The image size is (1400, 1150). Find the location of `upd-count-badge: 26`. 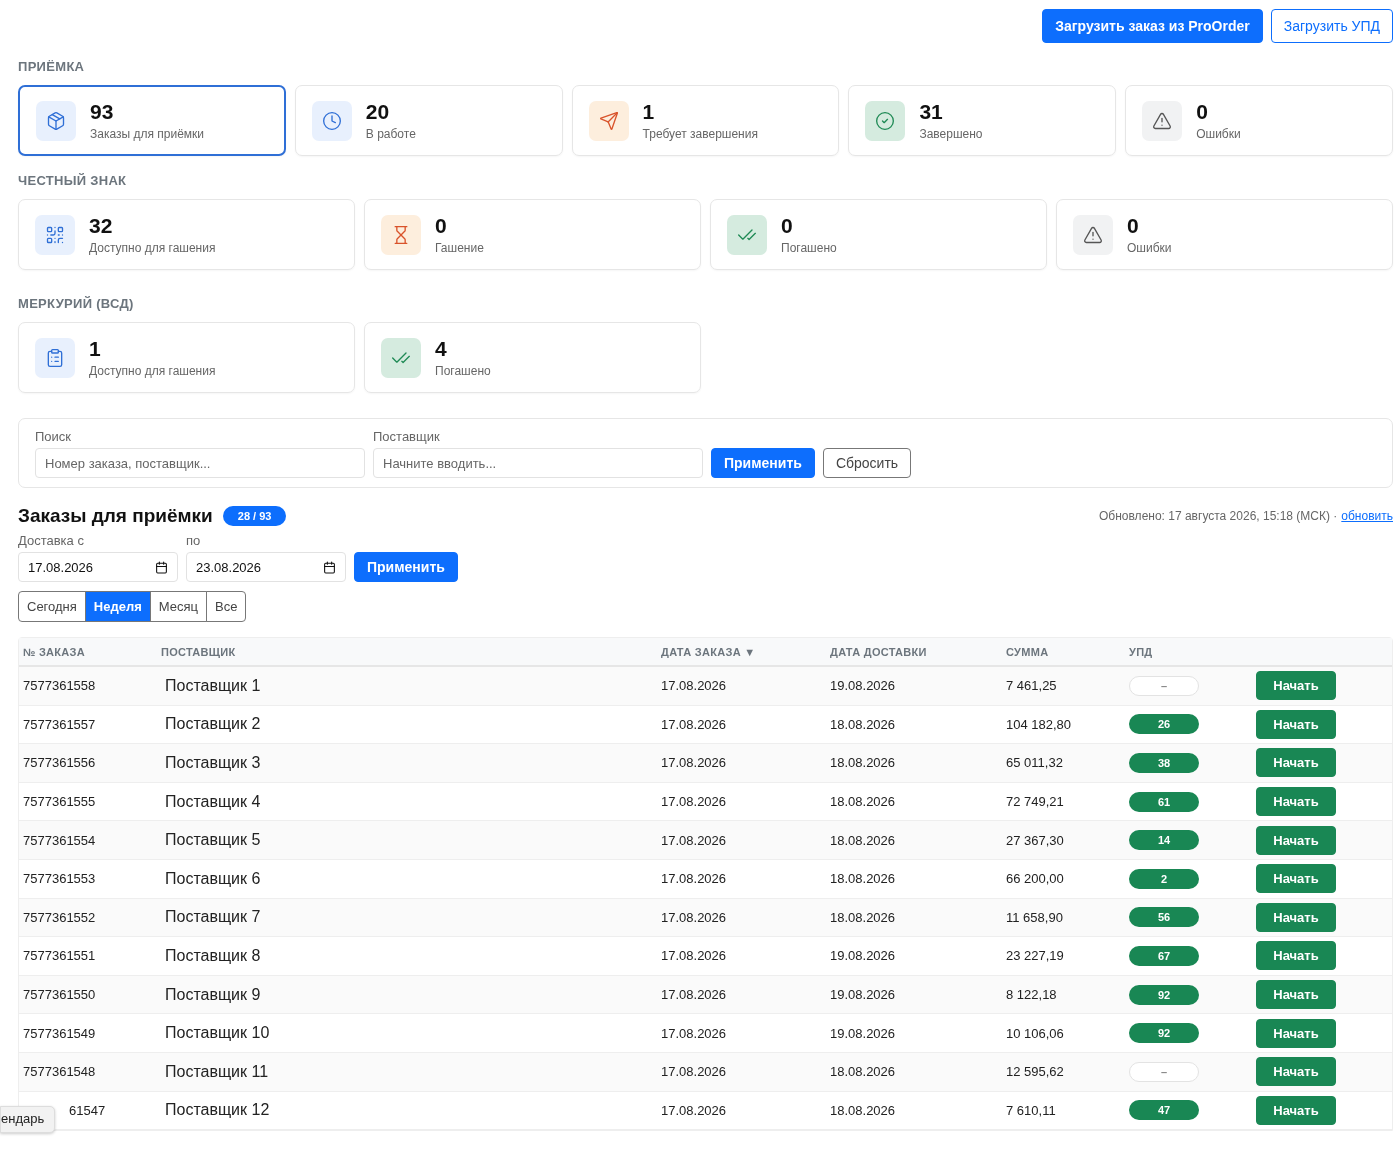

upd-count-badge: 26 is located at coordinates (1164, 724).